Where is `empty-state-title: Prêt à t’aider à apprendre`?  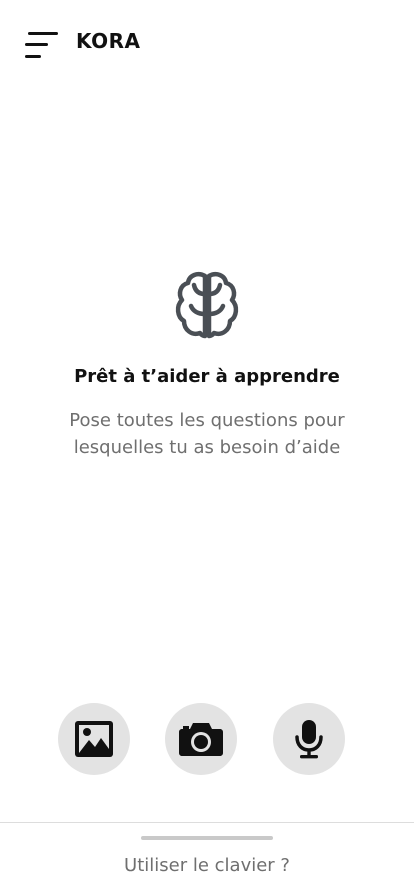
empty-state-title: Prêt à t’aider à apprendre is located at coordinates (207, 376).